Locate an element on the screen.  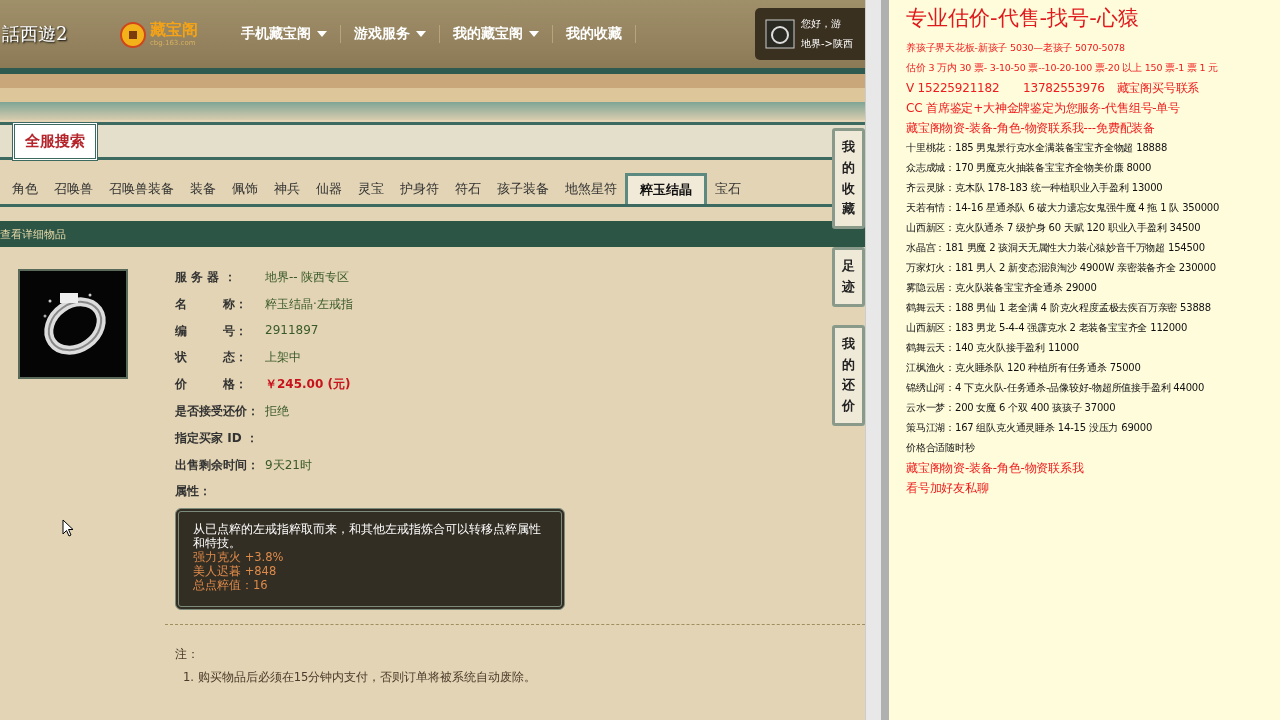
document-title: 专业估价-代售-找号-心猿 is located at coordinates (1023, 18).